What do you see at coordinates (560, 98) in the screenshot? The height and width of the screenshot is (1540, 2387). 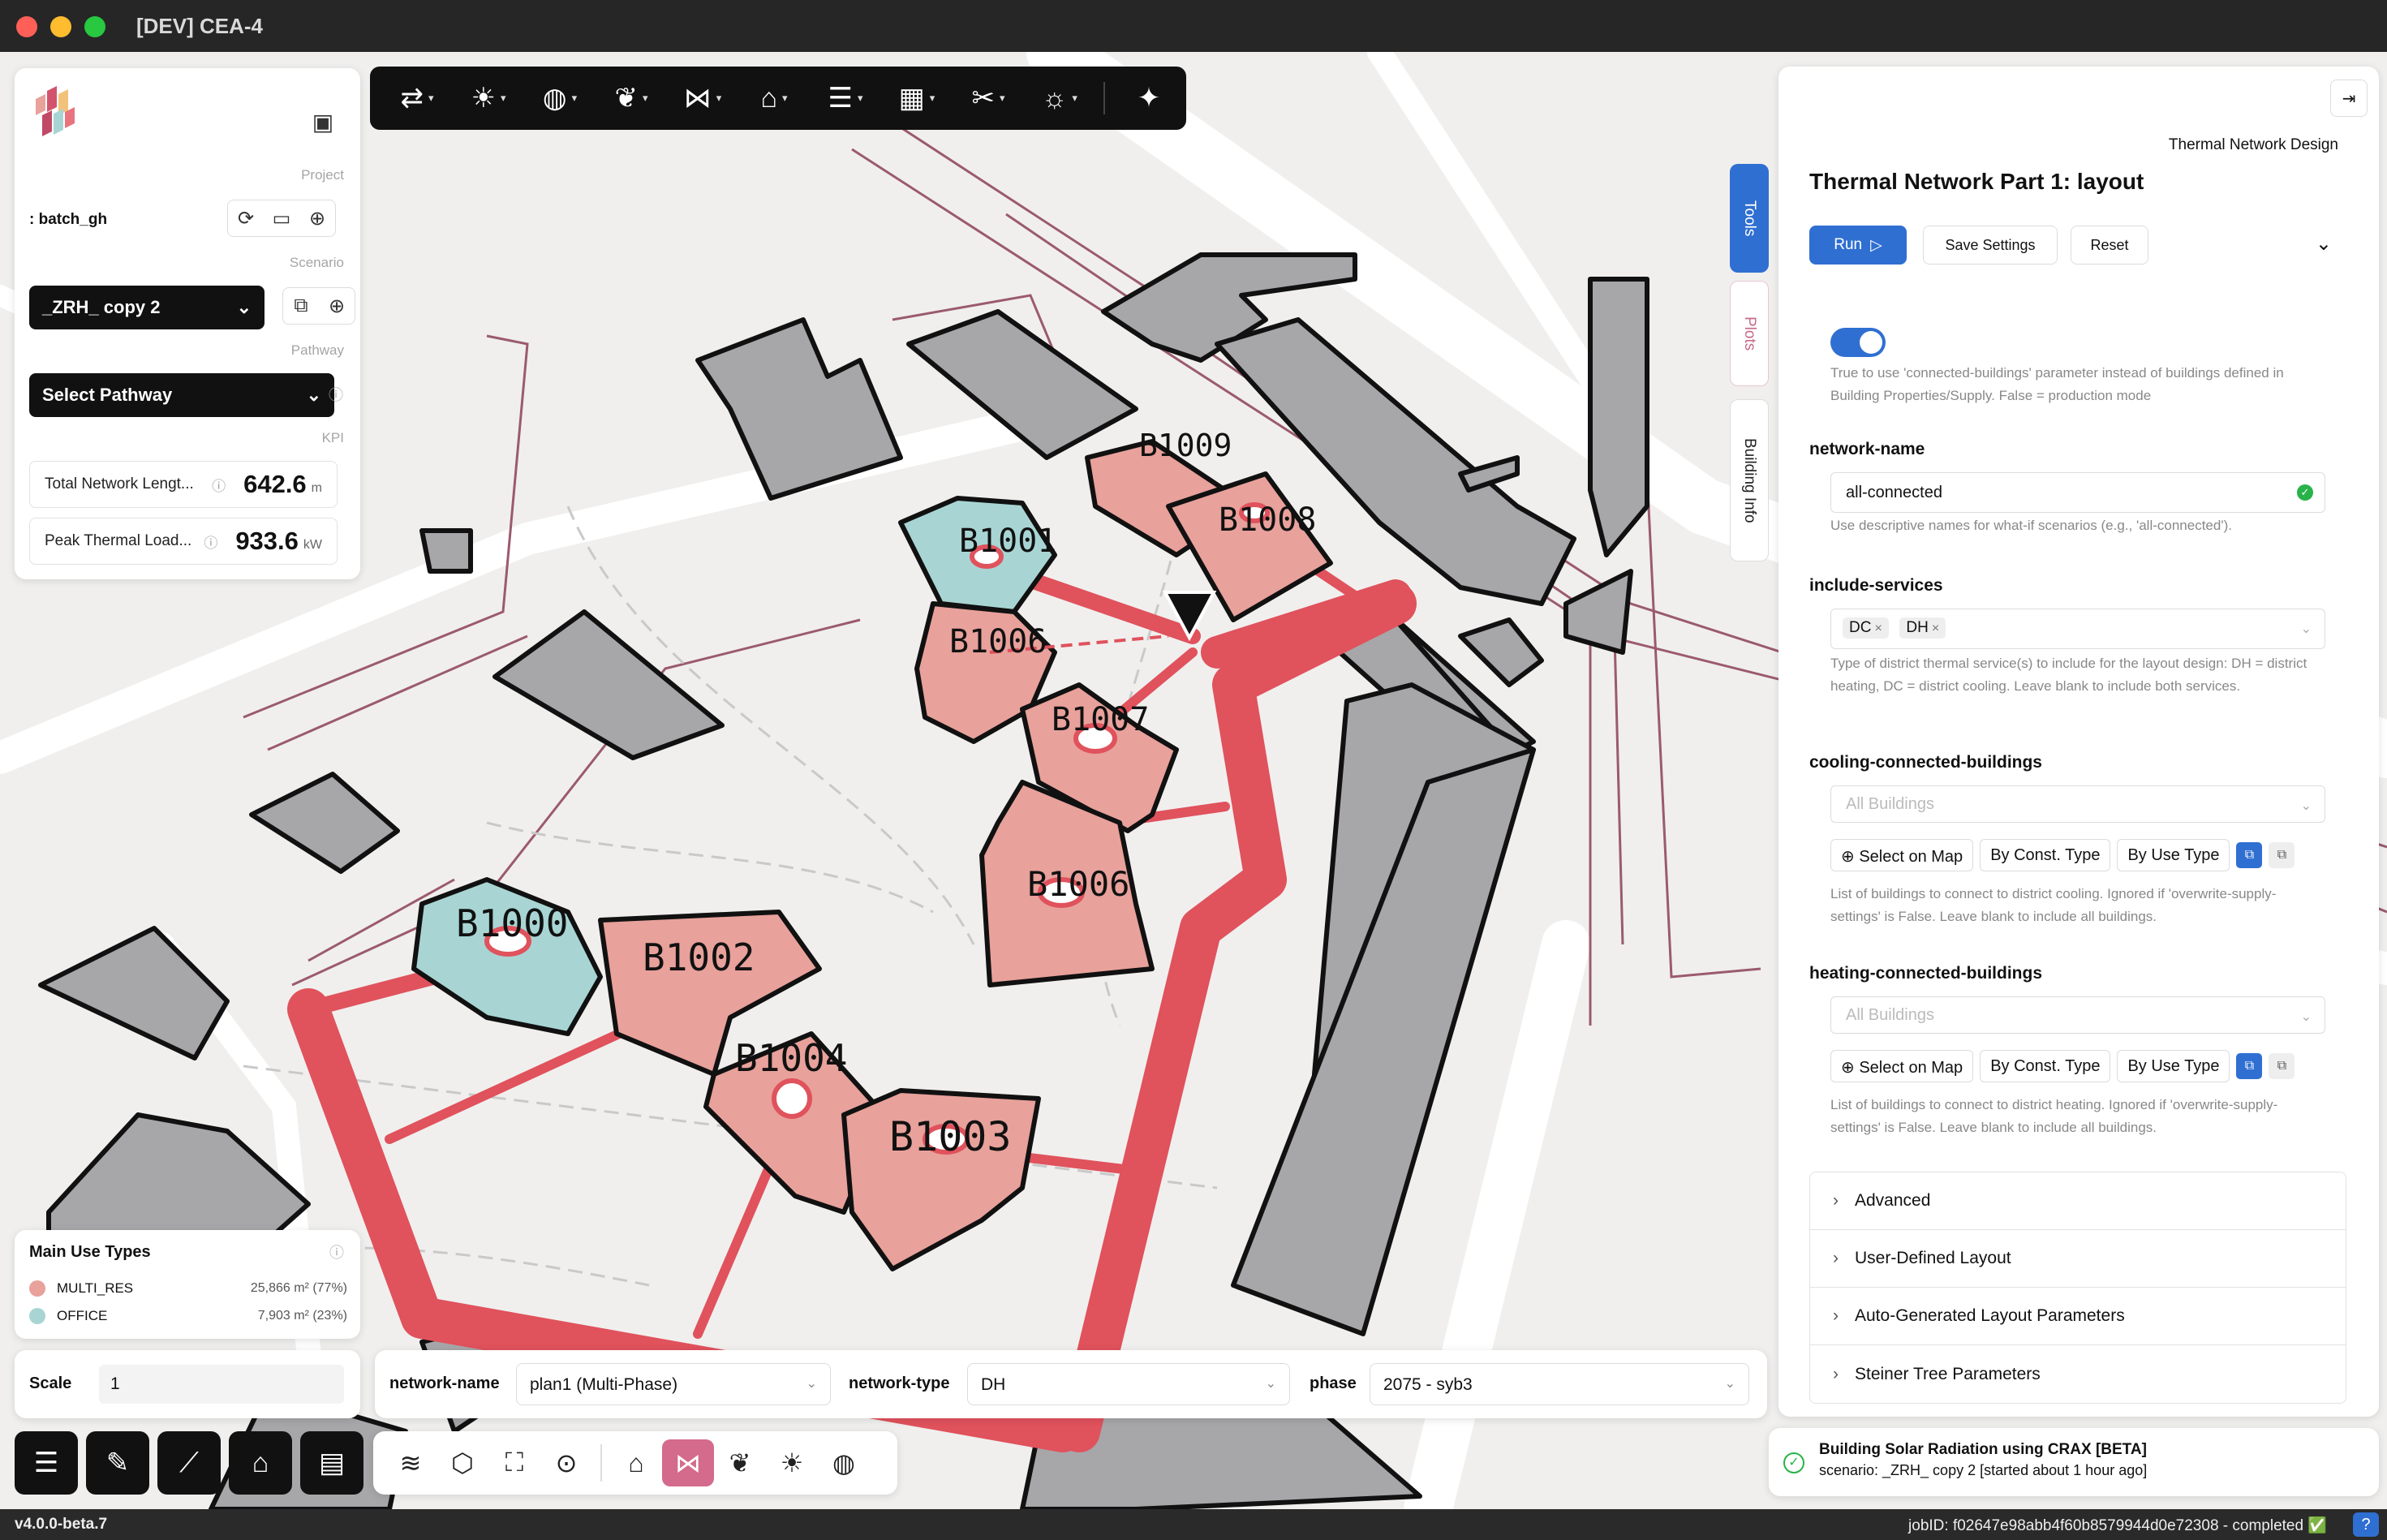 I see `globe-icon: ◍ ▾` at bounding box center [560, 98].